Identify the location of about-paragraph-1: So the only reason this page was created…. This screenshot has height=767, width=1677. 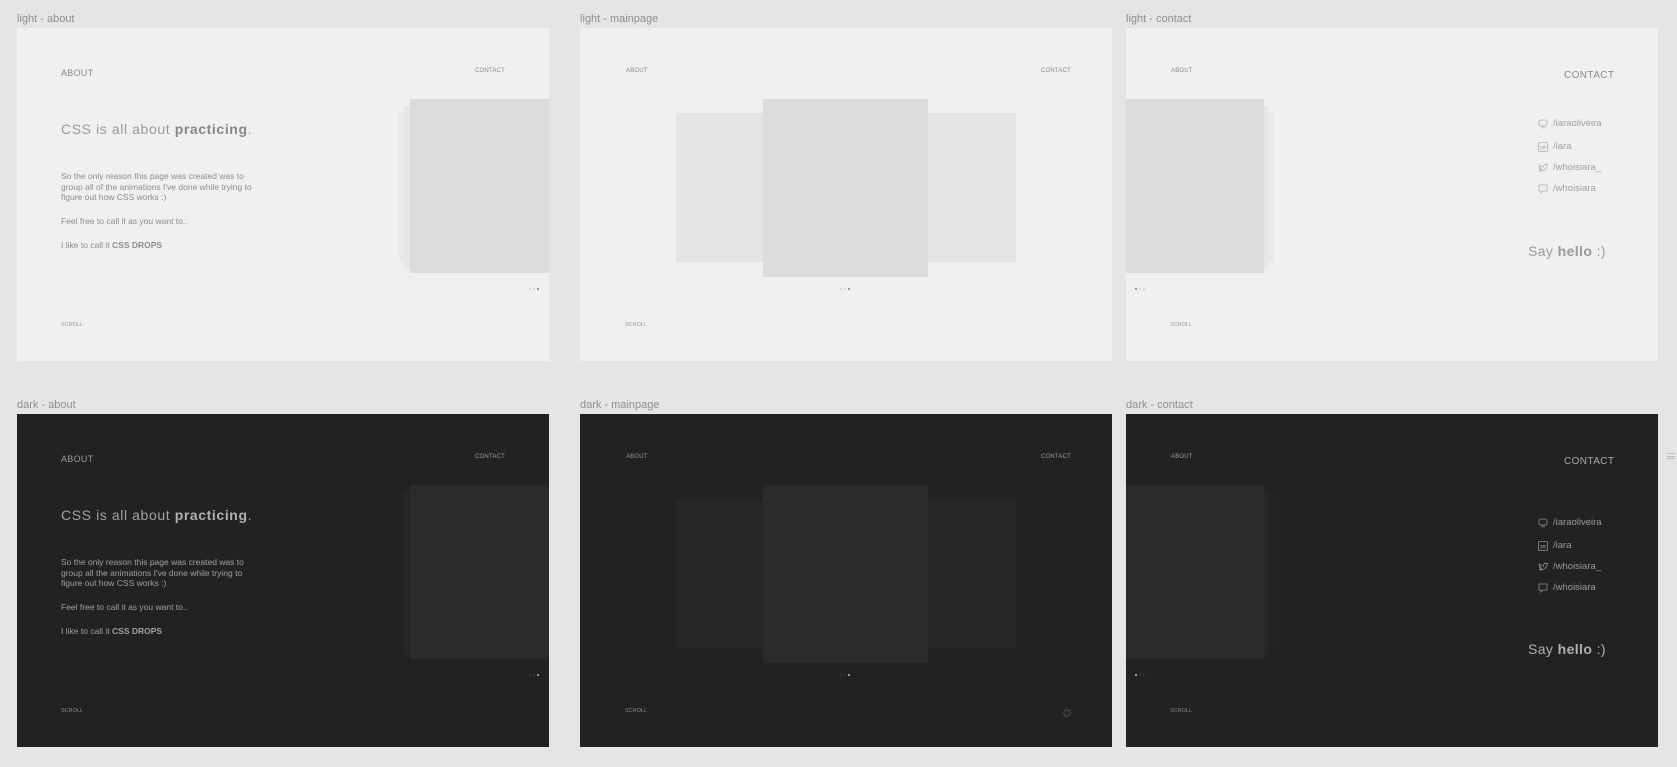
(156, 186).